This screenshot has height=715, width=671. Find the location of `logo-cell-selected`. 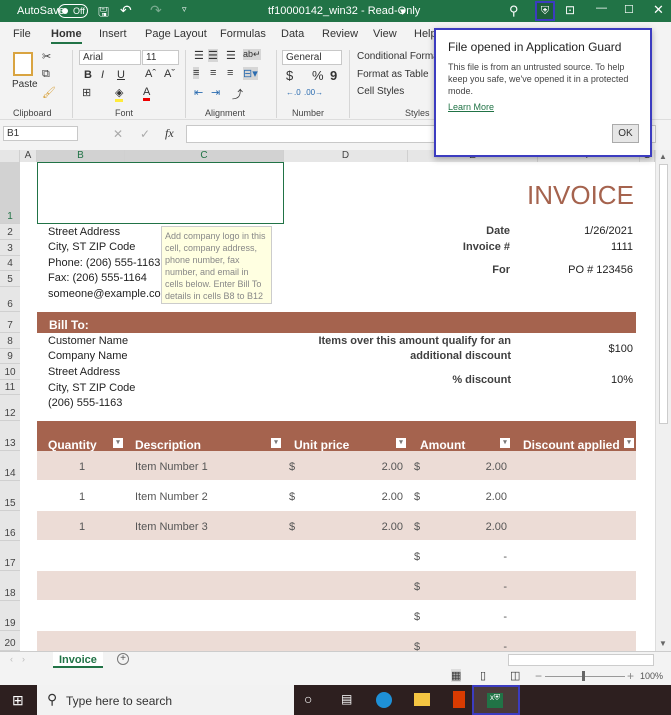

logo-cell-selected is located at coordinates (160, 193).